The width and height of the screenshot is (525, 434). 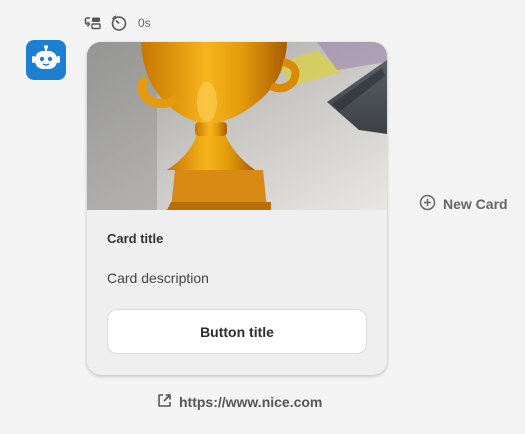 I want to click on message-toolbar: 0s, so click(x=117, y=23).